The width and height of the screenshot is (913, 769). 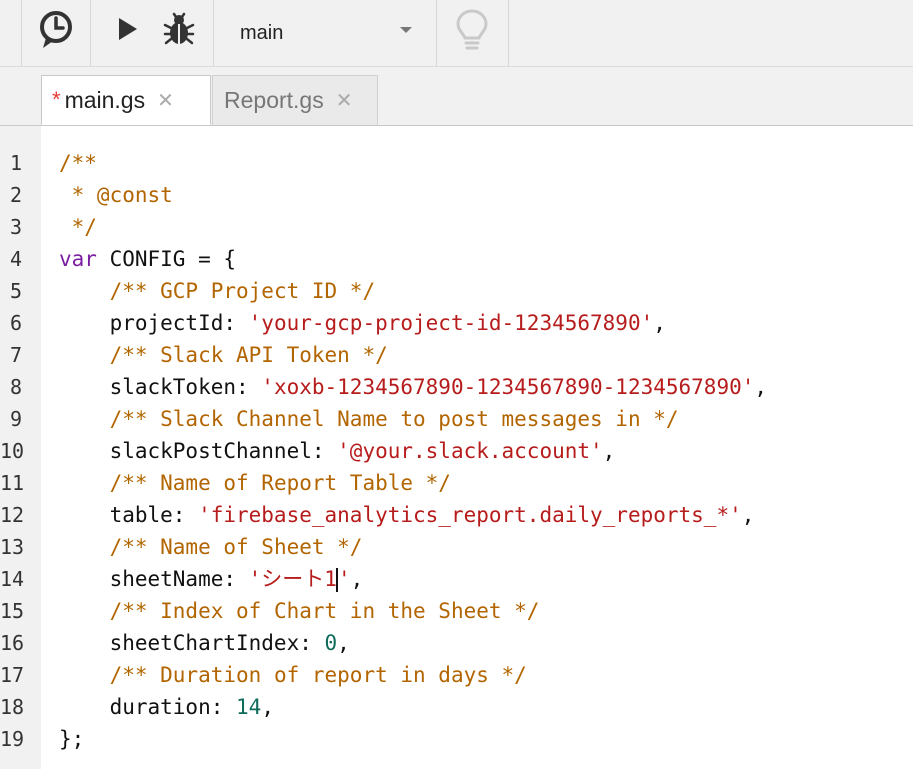 I want to click on code-line: */, so click(x=78, y=227).